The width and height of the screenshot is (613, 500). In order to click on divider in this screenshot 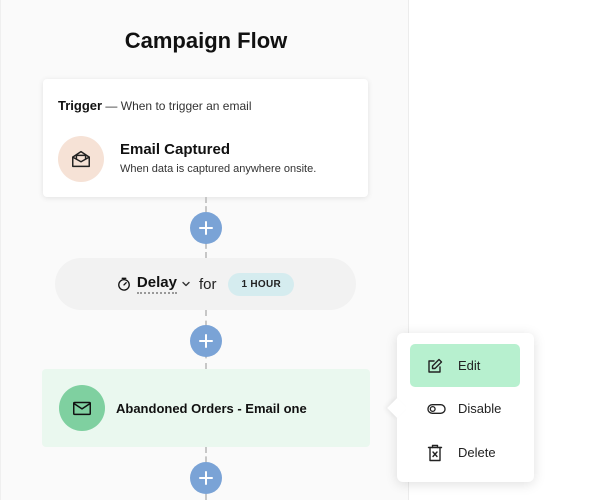, I will do `click(0, 250)`.